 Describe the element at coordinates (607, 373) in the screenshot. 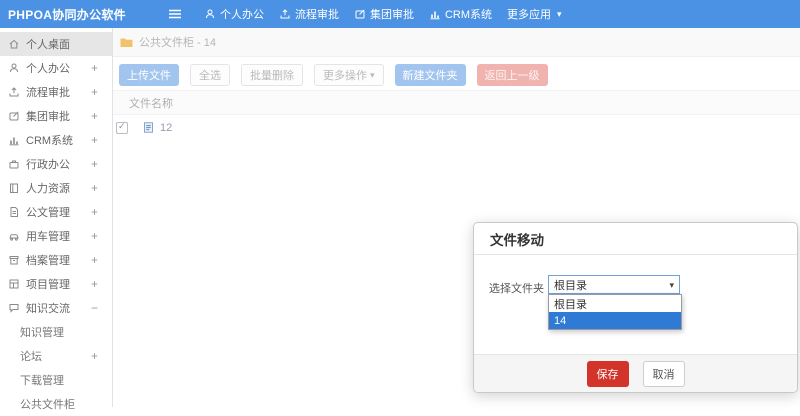

I see `save-button: 保存` at that location.